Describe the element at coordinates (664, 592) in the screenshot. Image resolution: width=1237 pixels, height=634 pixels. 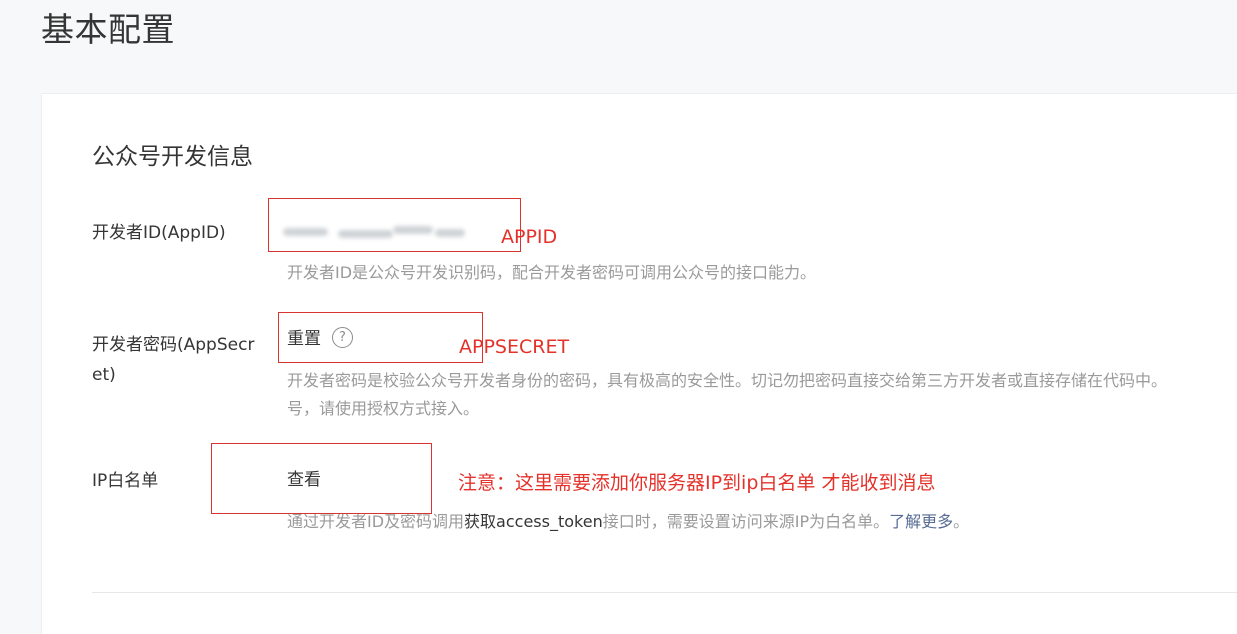
I see `section-divider` at that location.